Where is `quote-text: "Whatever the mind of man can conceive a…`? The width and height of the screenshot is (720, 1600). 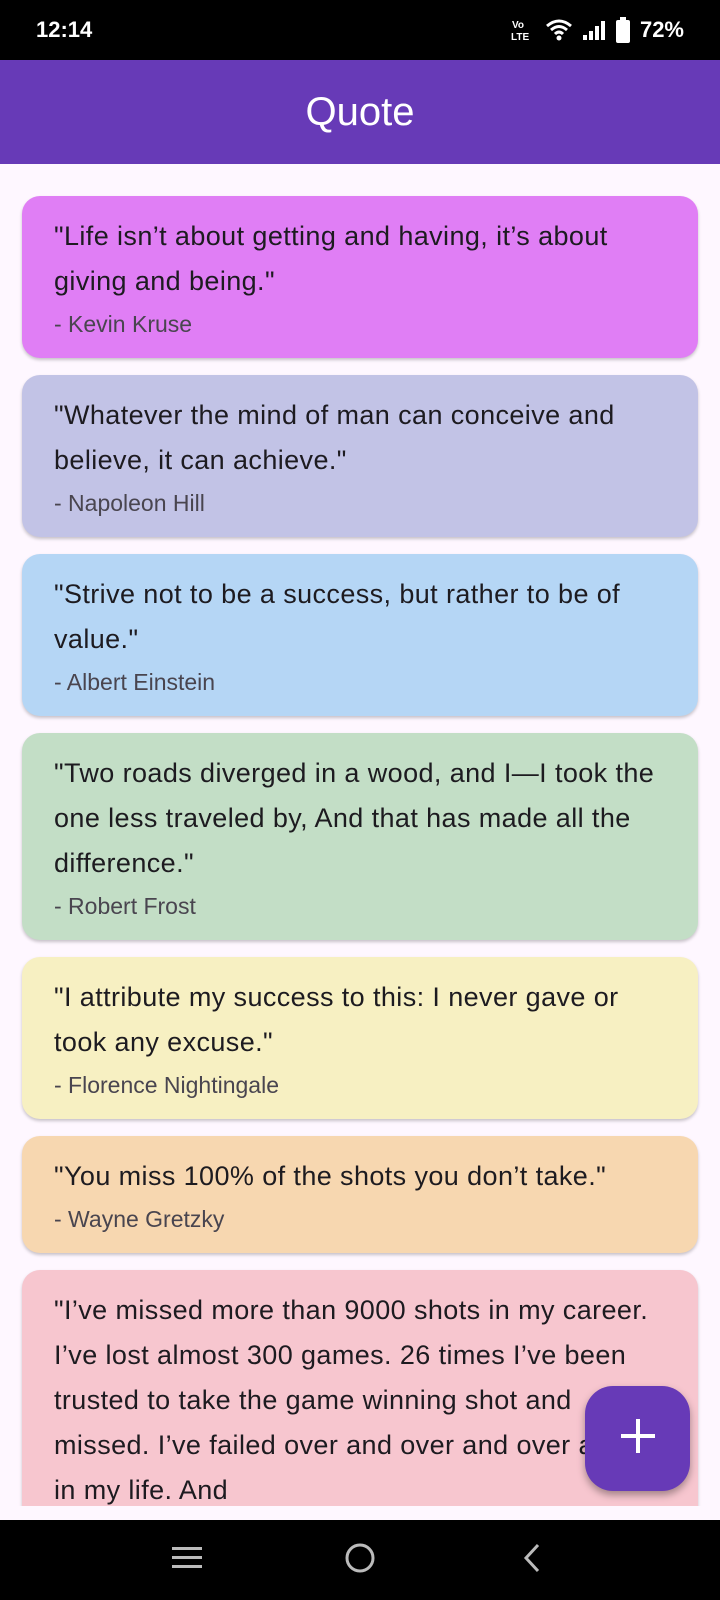
quote-text: "Whatever the mind of man can conceive a… is located at coordinates (334, 437).